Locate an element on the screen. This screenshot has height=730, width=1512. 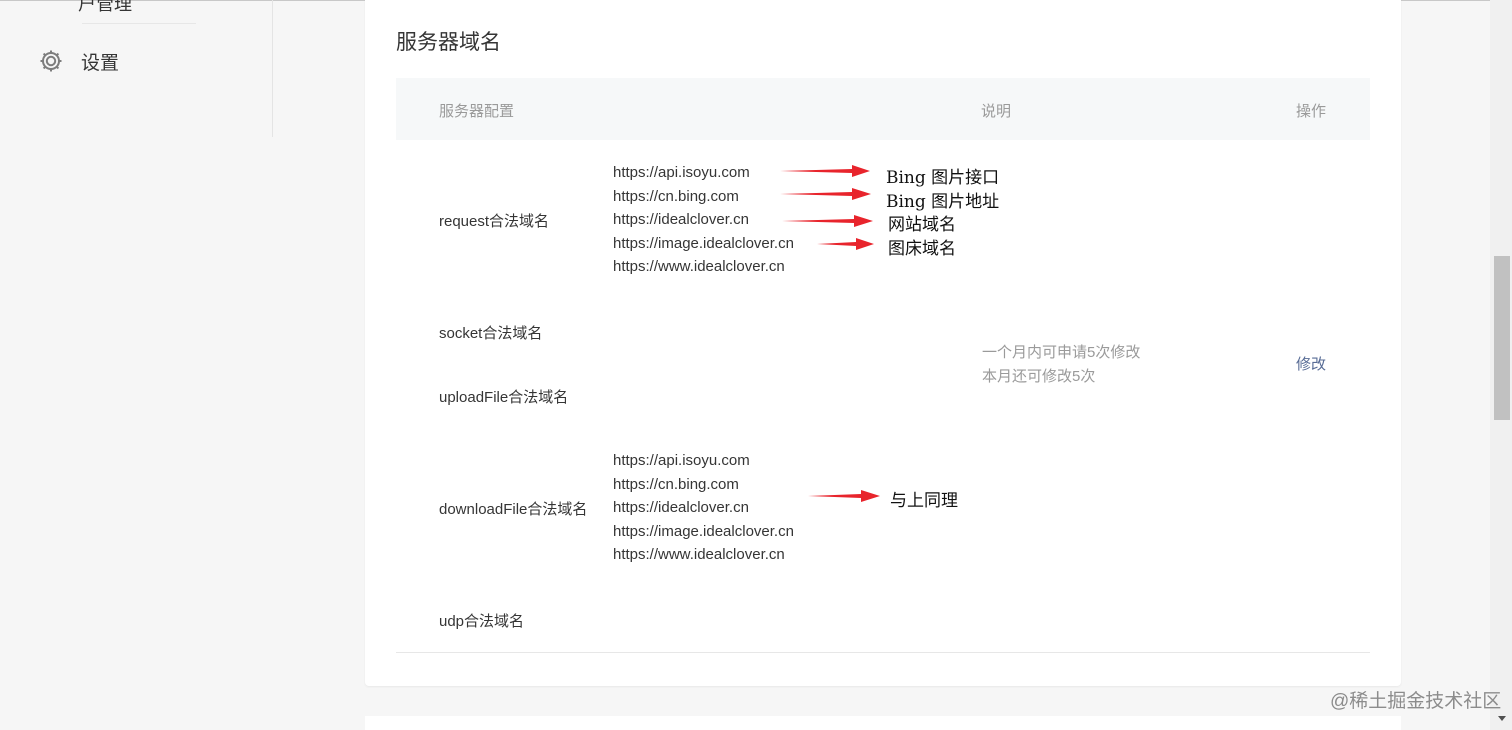
column-header-description: 说明 is located at coordinates (996, 111).